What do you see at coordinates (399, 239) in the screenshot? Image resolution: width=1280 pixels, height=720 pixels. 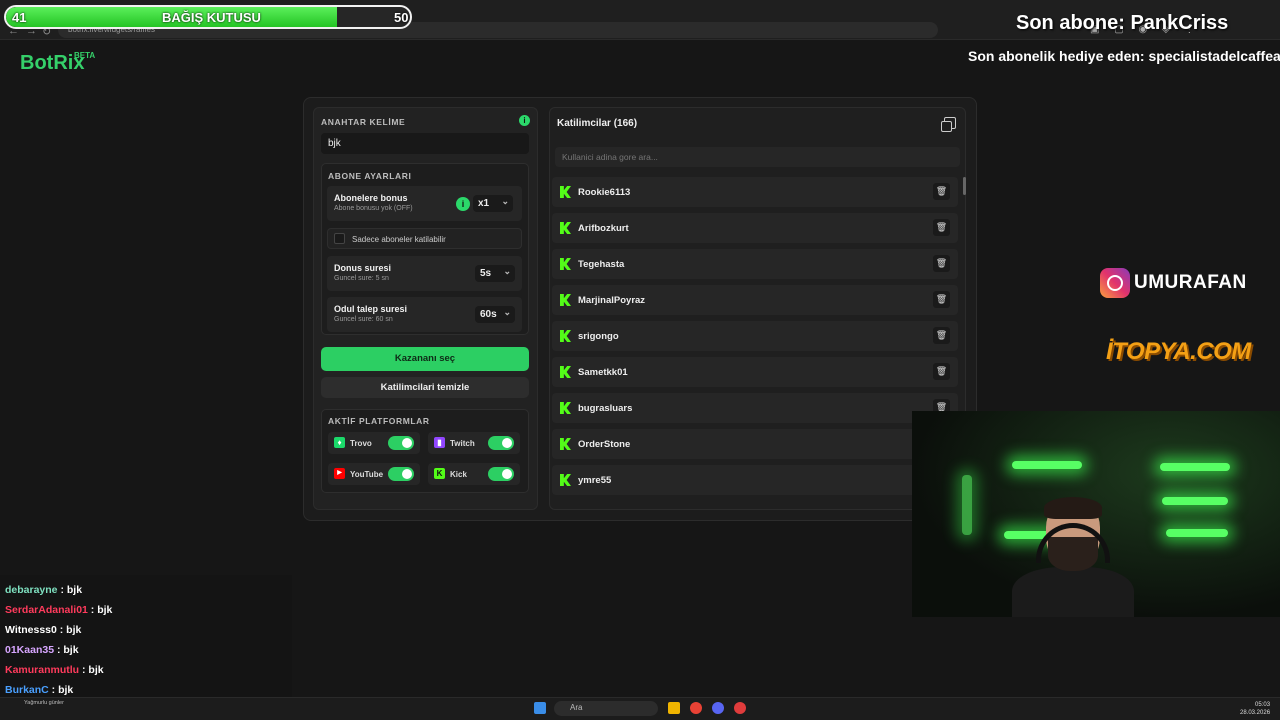 I see `subs-only-label: Sadece aboneler katilabilir` at bounding box center [399, 239].